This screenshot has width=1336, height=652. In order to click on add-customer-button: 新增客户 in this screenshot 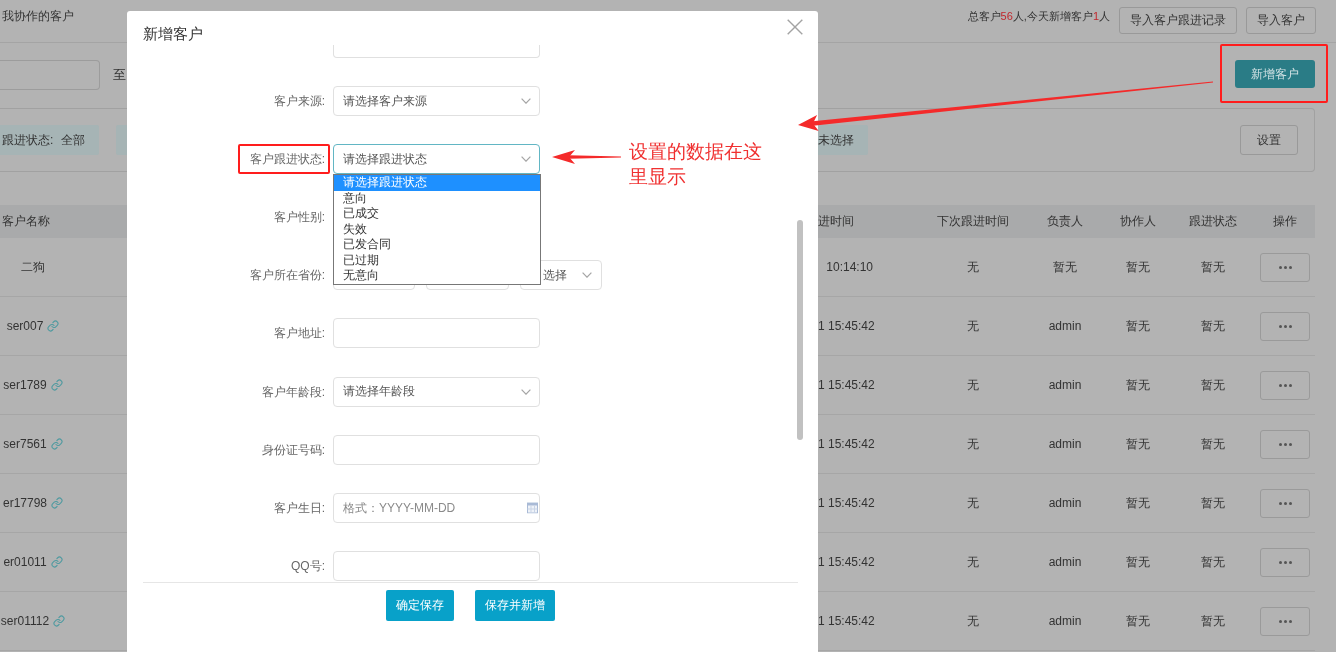, I will do `click(1275, 74)`.